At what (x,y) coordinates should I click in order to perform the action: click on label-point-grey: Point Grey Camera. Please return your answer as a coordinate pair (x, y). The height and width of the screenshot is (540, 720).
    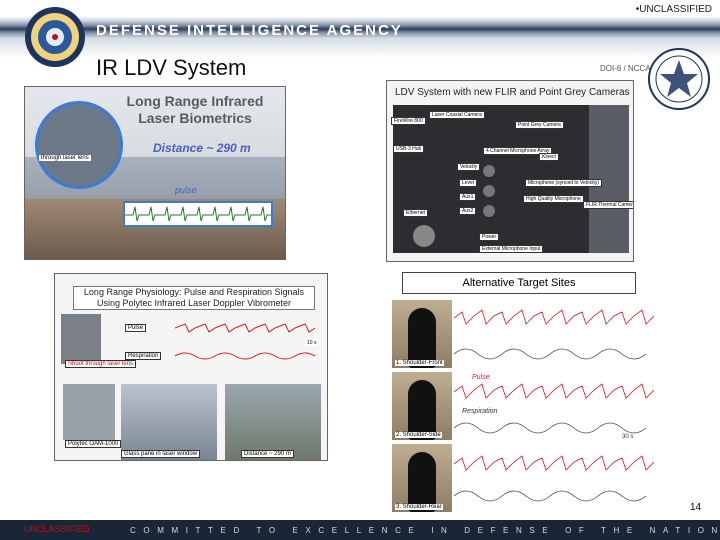
    Looking at the image, I should click on (539, 125).